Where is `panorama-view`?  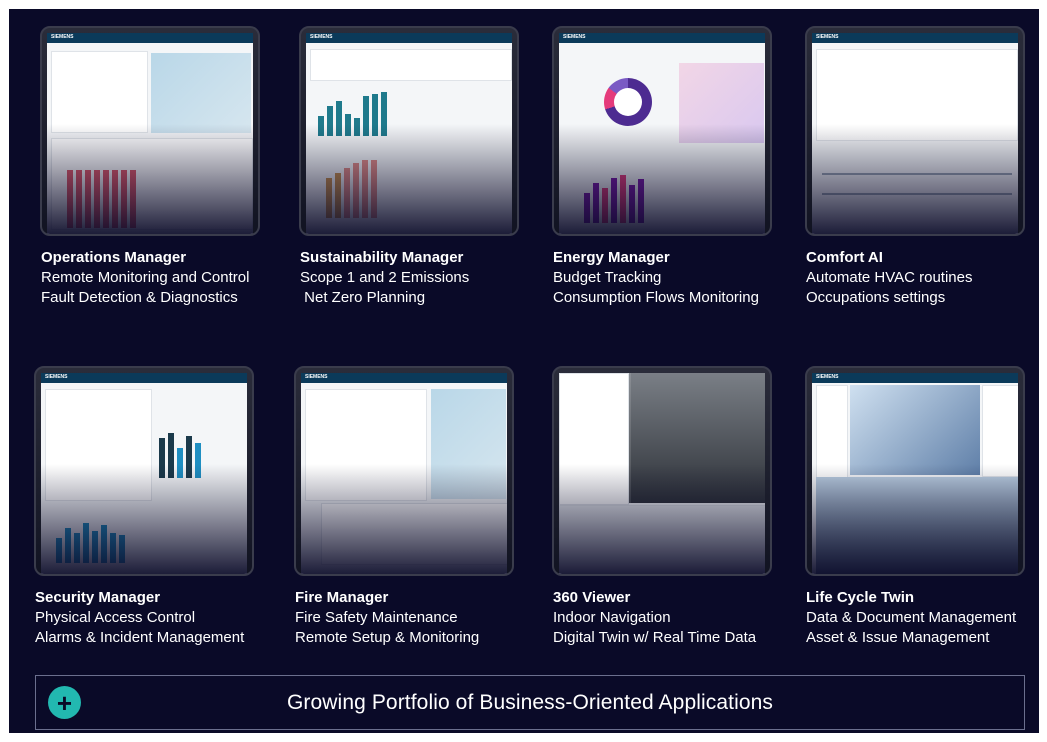 panorama-view is located at coordinates (697, 438).